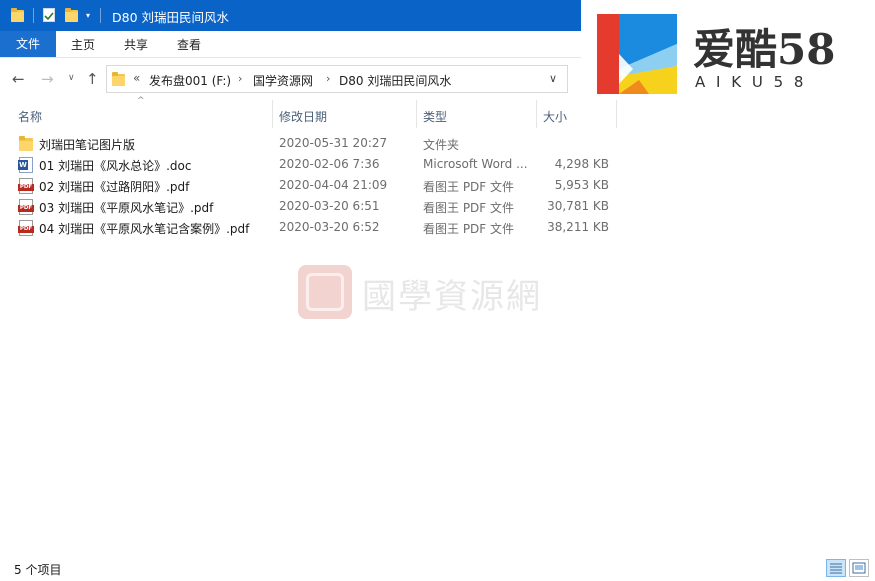  Describe the element at coordinates (764, 49) in the screenshot. I see `logo-title: 爱酷58` at that location.